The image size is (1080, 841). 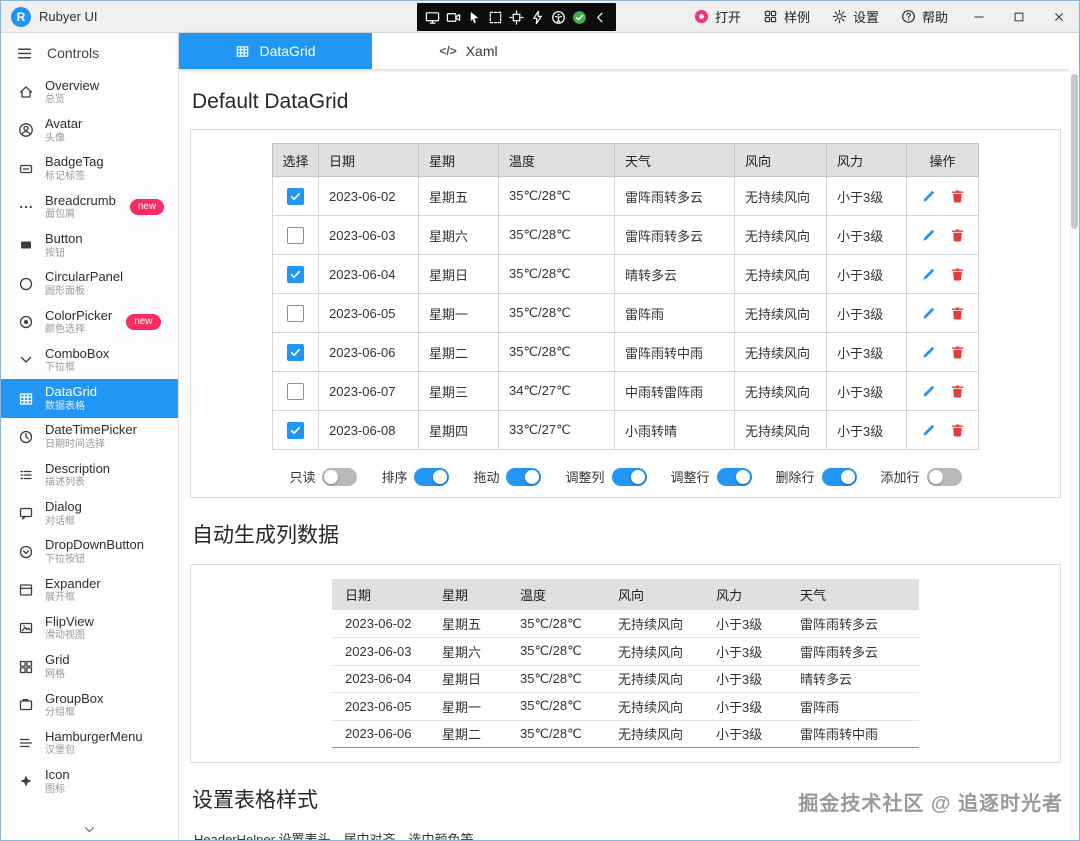 I want to click on sidebar-item-subtitle: 数据表格, so click(x=65, y=406).